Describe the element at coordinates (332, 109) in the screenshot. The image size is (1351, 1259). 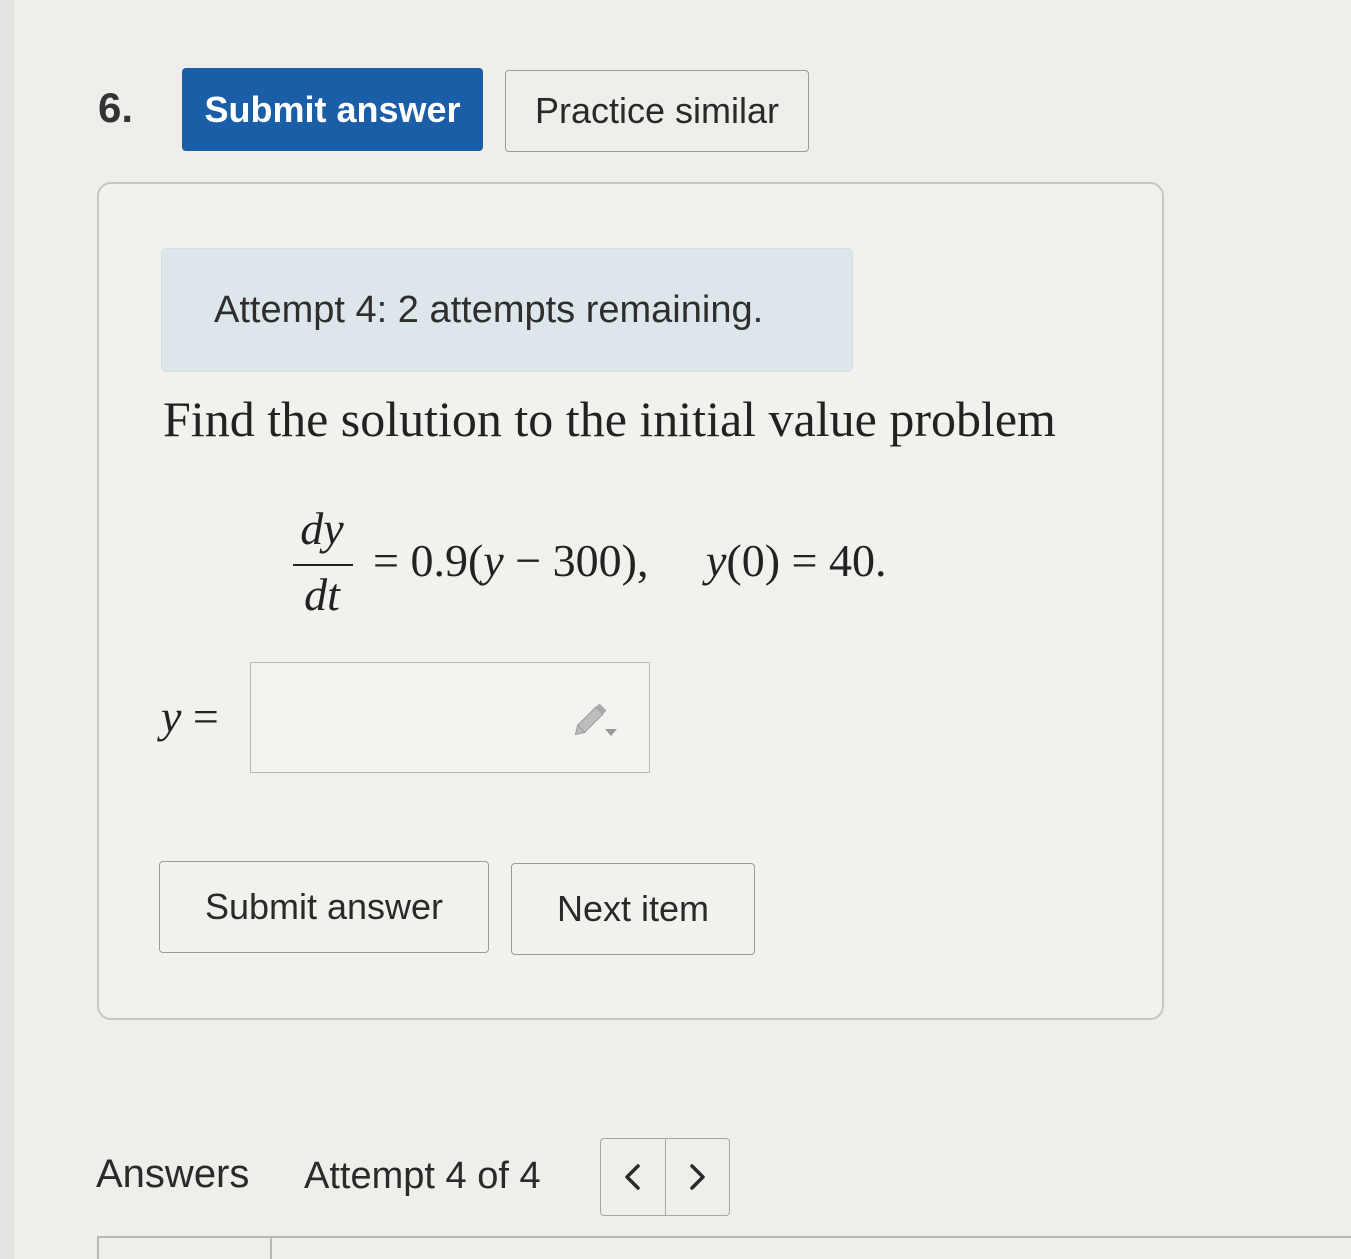
I see `submit-answer-button-top: Submit answer` at that location.